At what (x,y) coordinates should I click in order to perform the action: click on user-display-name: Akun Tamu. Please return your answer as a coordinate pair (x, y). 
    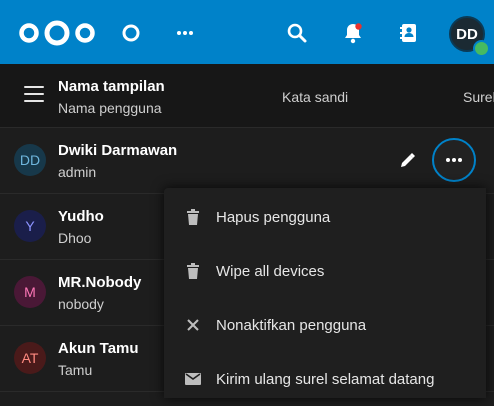
    Looking at the image, I should click on (98, 348).